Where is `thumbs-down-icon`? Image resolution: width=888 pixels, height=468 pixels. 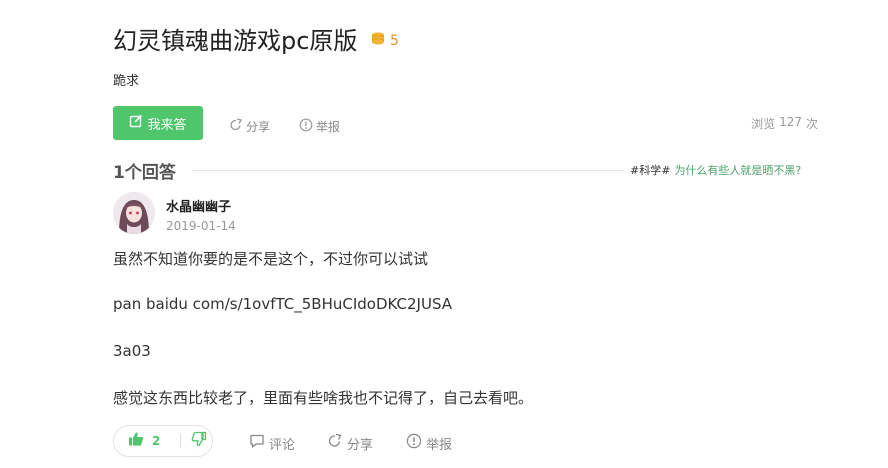
thumbs-down-icon is located at coordinates (199, 441).